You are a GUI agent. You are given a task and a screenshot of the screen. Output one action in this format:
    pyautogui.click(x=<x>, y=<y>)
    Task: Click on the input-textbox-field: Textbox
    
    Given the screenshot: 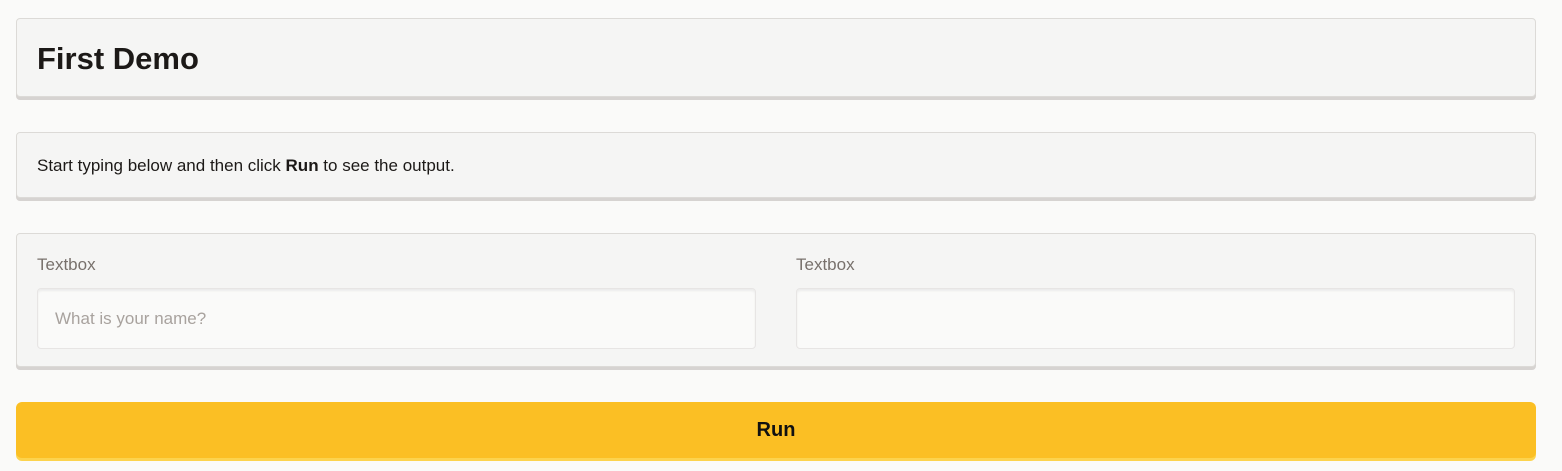 What is the action you would take?
    pyautogui.click(x=396, y=301)
    